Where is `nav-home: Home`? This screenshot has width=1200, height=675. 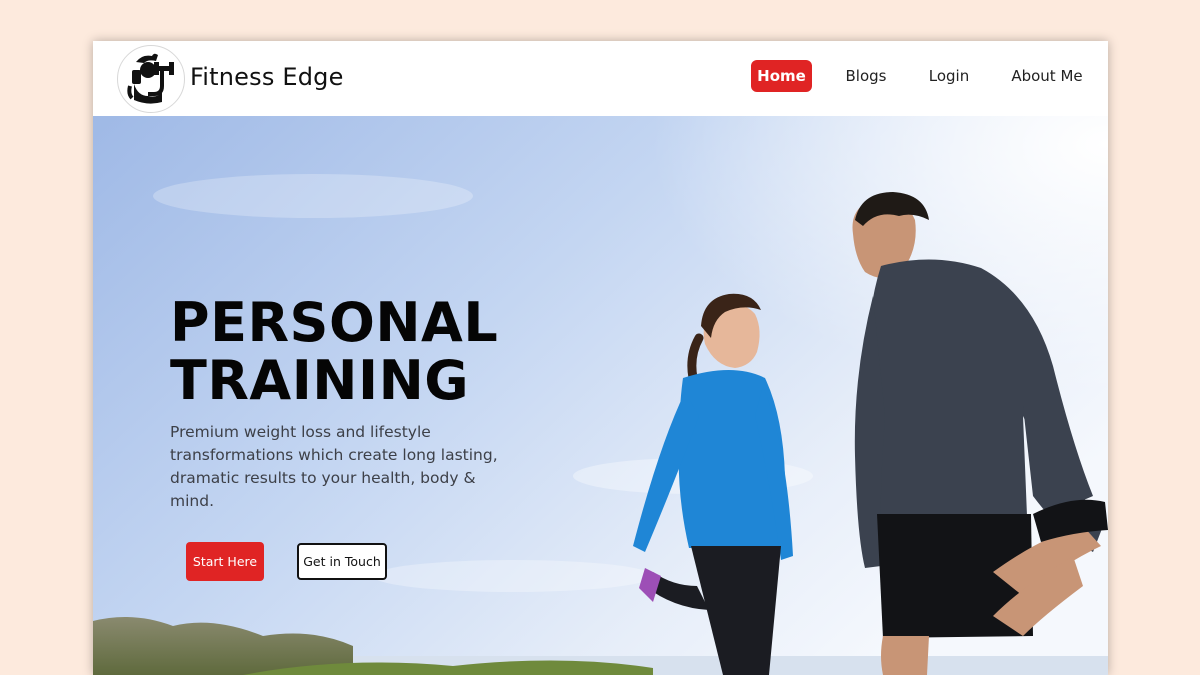 nav-home: Home is located at coordinates (781, 76).